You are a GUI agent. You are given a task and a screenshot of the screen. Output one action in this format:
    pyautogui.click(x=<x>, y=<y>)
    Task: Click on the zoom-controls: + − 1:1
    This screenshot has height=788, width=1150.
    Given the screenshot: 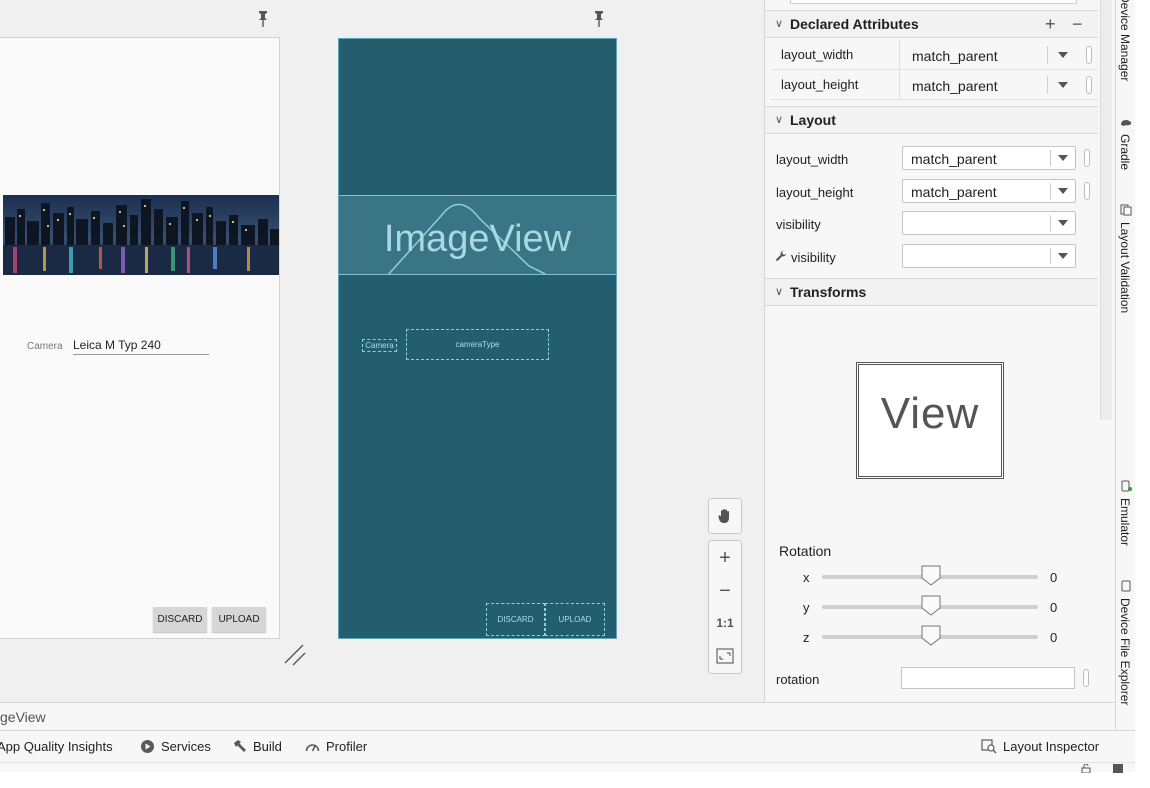 What is the action you would take?
    pyautogui.click(x=725, y=607)
    